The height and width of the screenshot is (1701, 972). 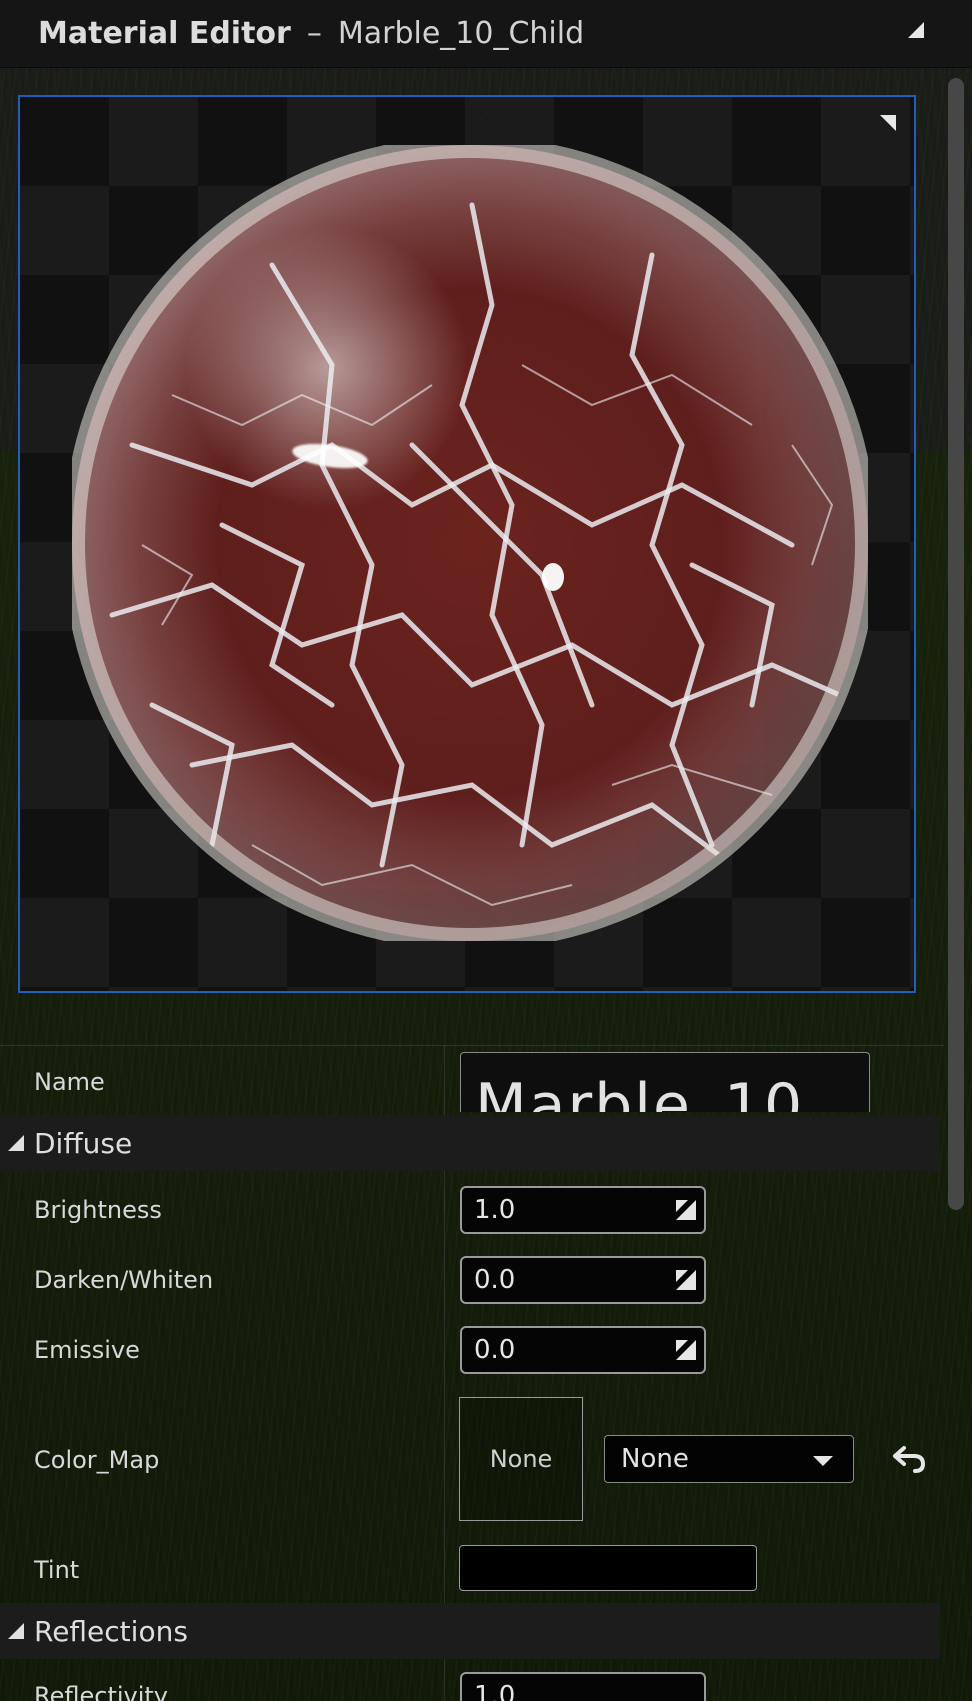 I want to click on color-map-dropdown: None, so click(x=729, y=1459).